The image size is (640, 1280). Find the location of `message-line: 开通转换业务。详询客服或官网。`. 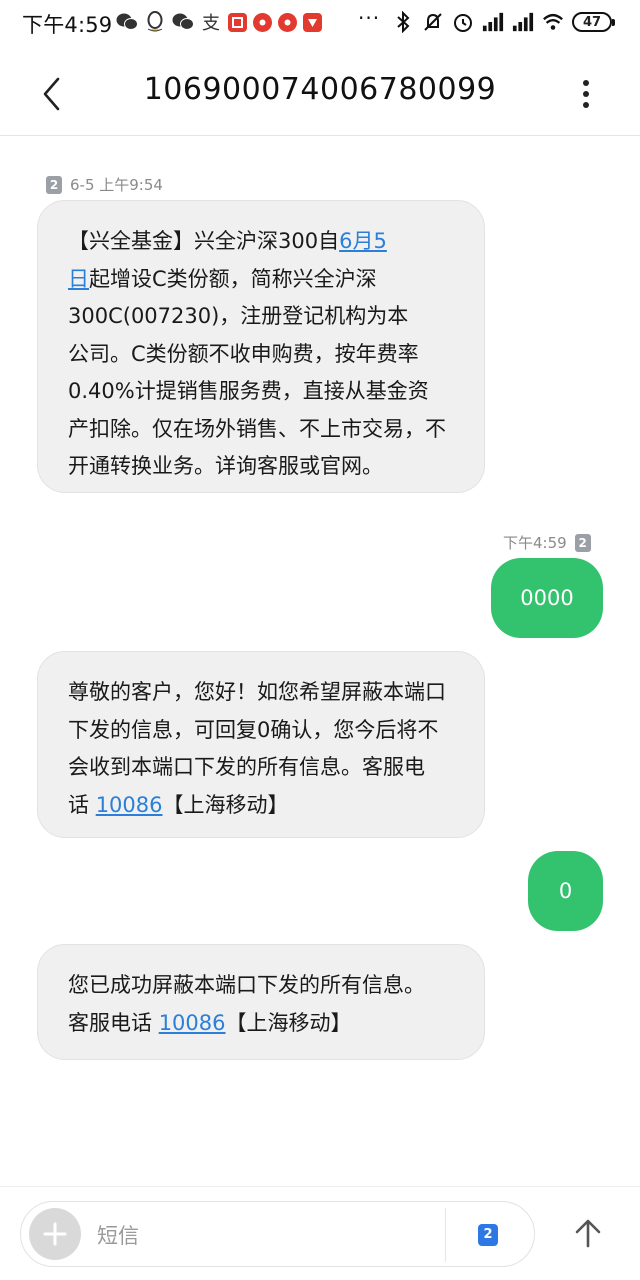

message-line: 开通转换业务。详询客服或官网。 is located at coordinates (225, 466).